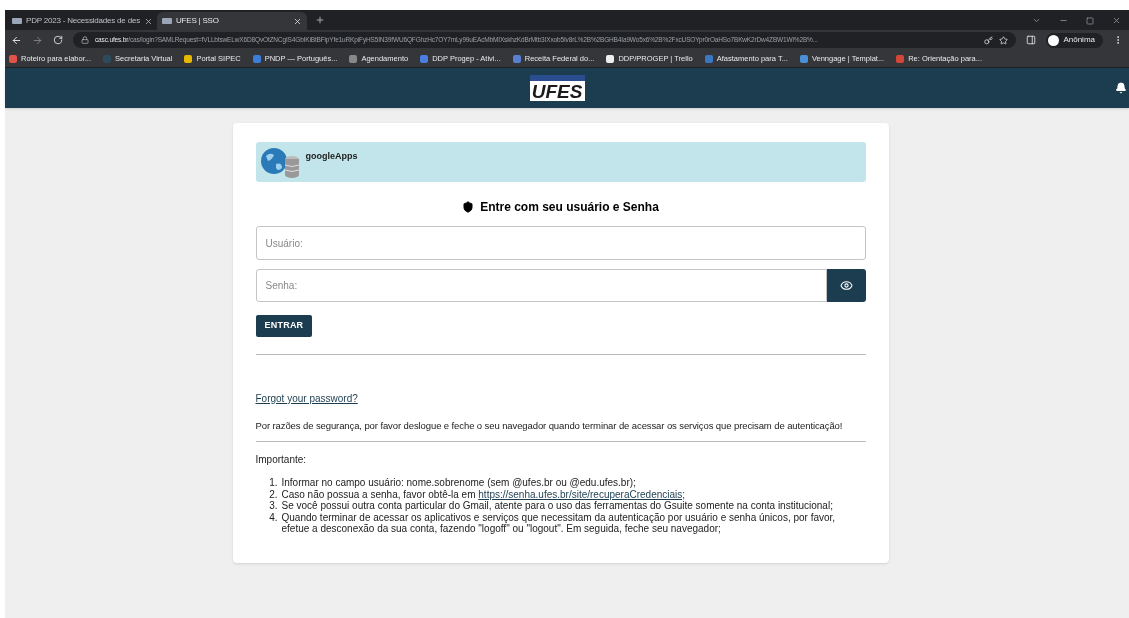 The width and height of the screenshot is (1129, 618). I want to click on recover-credentials-link: https://senha.ufes.br/site/recuperaCredenciais;, so click(582, 494).